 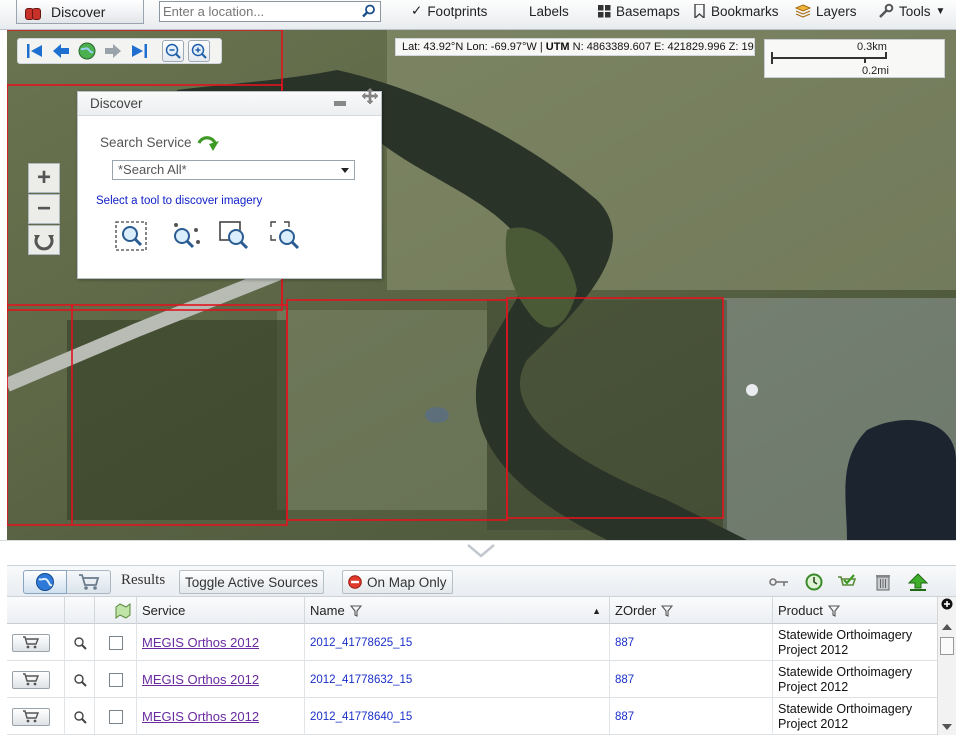 What do you see at coordinates (947, 627) in the screenshot?
I see `scroll-up-arrow` at bounding box center [947, 627].